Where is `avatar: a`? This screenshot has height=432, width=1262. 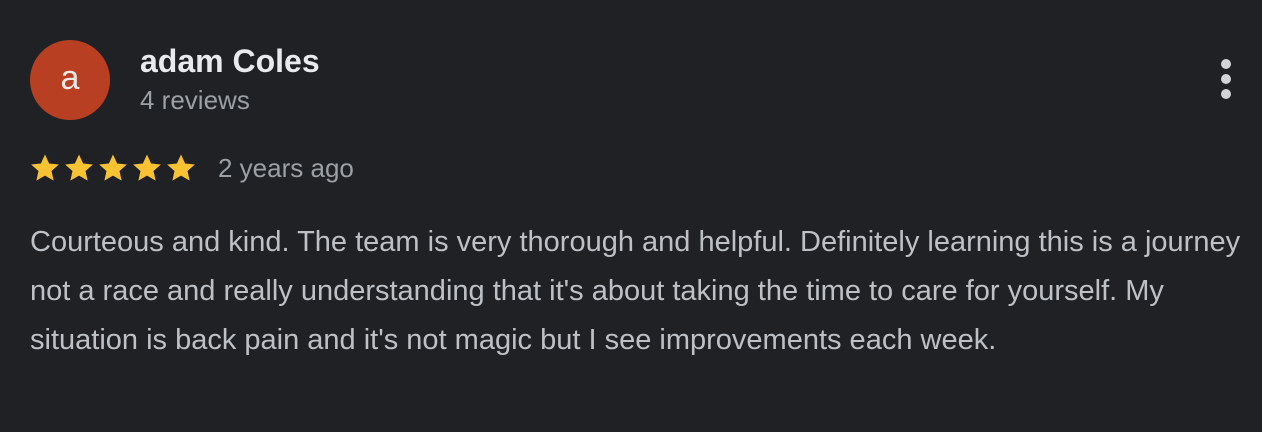 avatar: a is located at coordinates (70, 80).